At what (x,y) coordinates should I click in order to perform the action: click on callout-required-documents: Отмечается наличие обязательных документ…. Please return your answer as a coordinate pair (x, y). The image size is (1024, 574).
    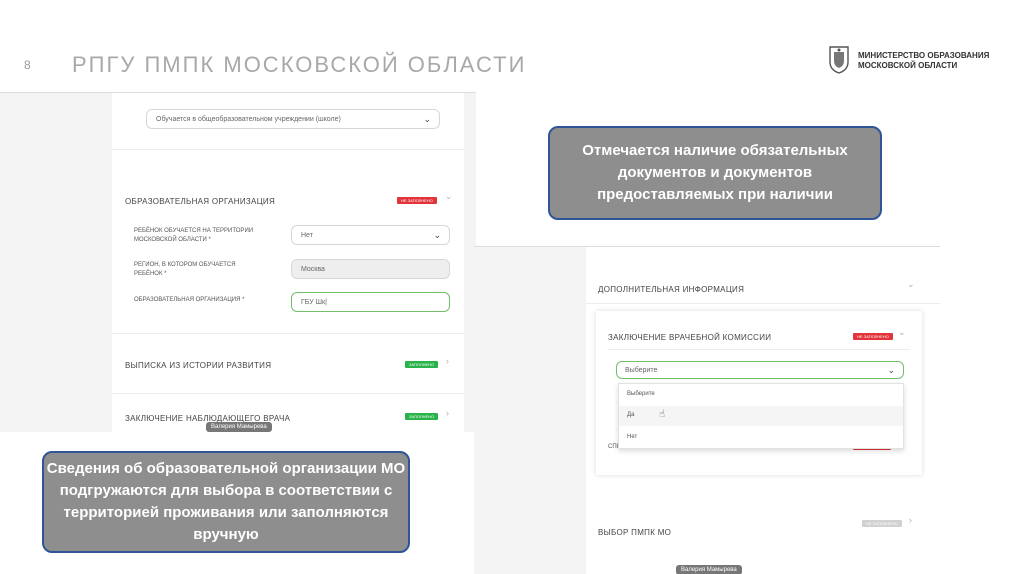
    Looking at the image, I should click on (715, 173).